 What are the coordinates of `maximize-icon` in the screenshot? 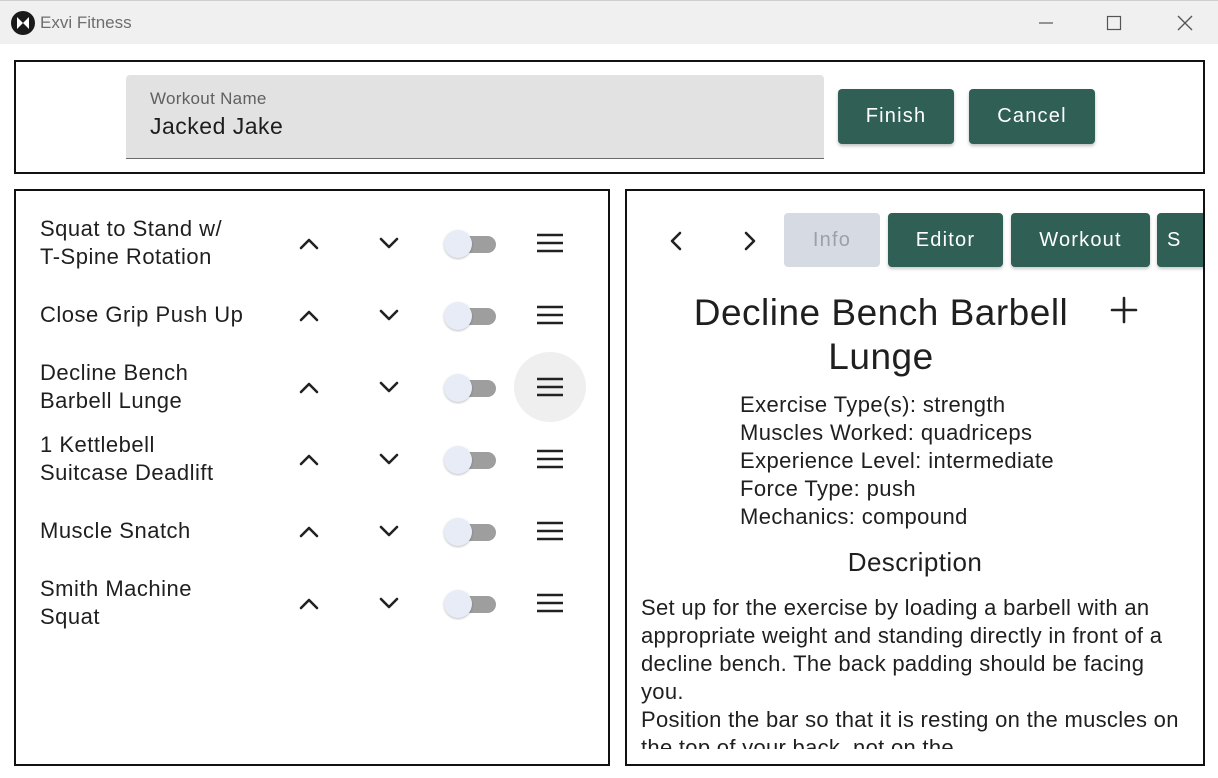 It's located at (1114, 23).